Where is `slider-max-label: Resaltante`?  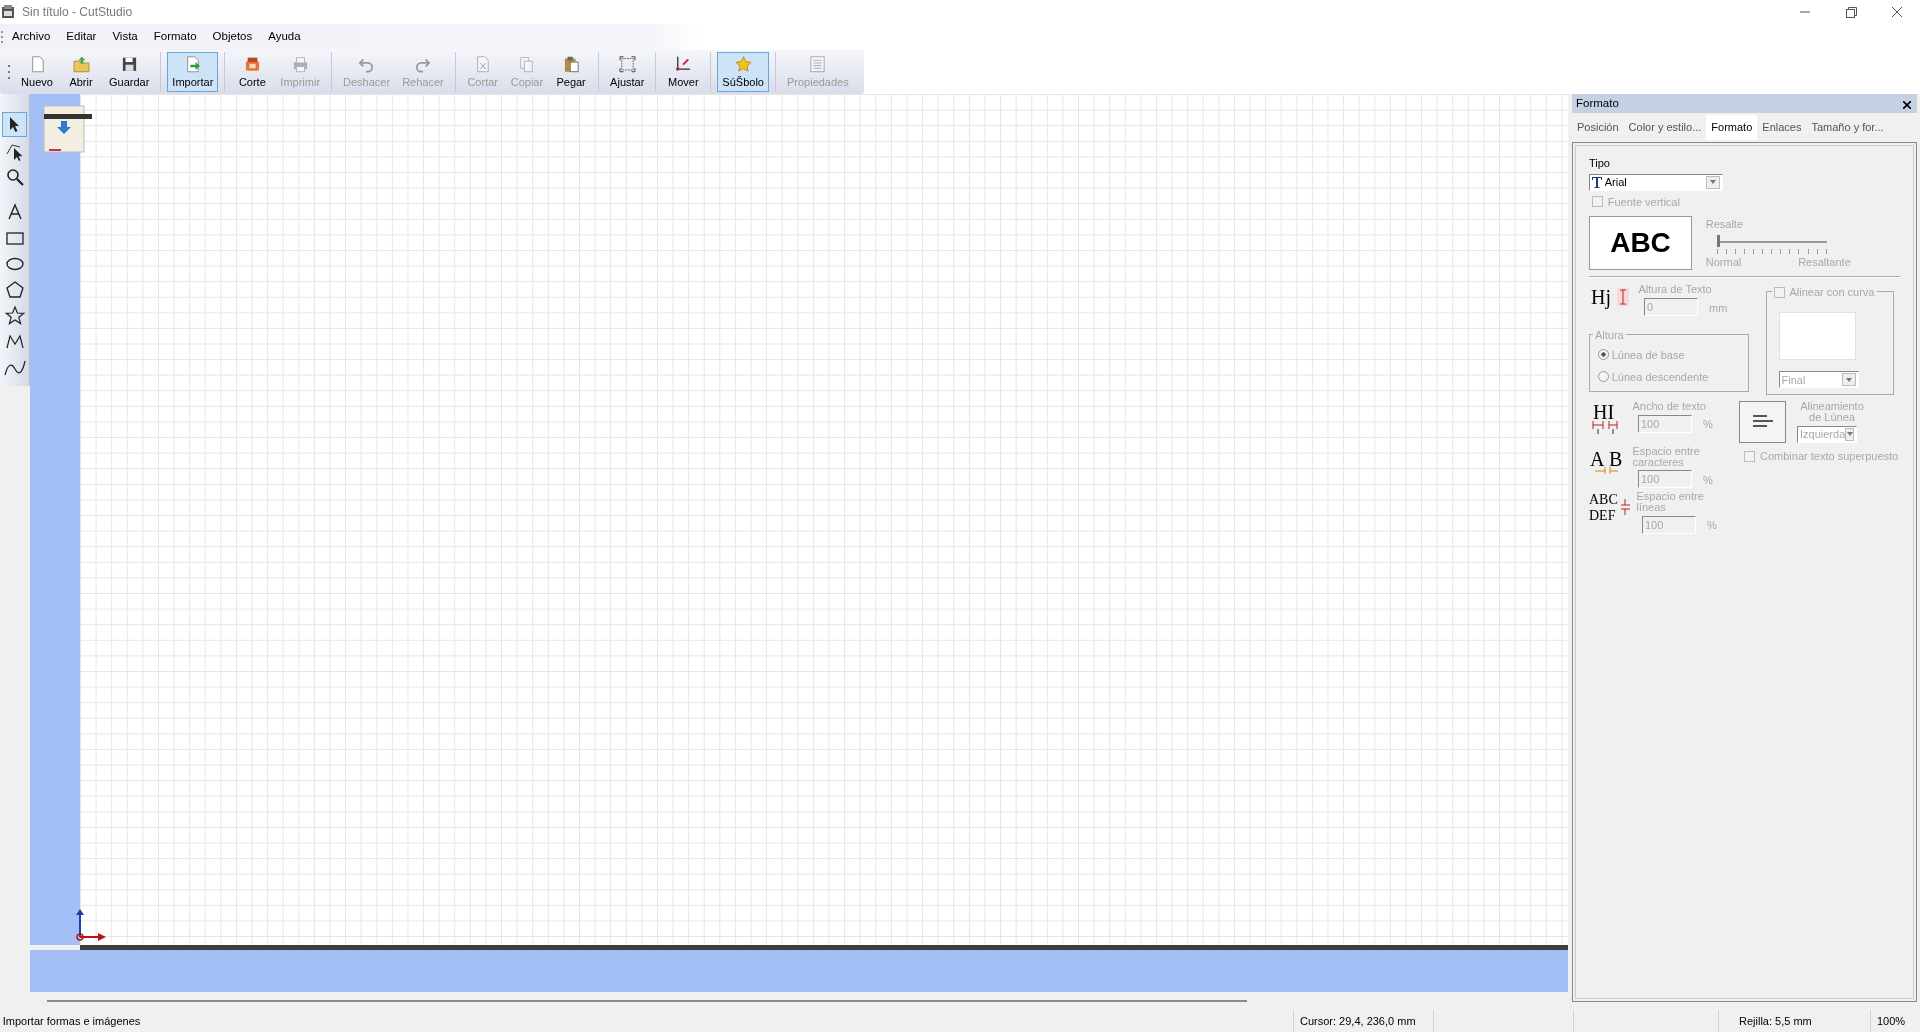
slider-max-label: Resaltante is located at coordinates (1824, 262).